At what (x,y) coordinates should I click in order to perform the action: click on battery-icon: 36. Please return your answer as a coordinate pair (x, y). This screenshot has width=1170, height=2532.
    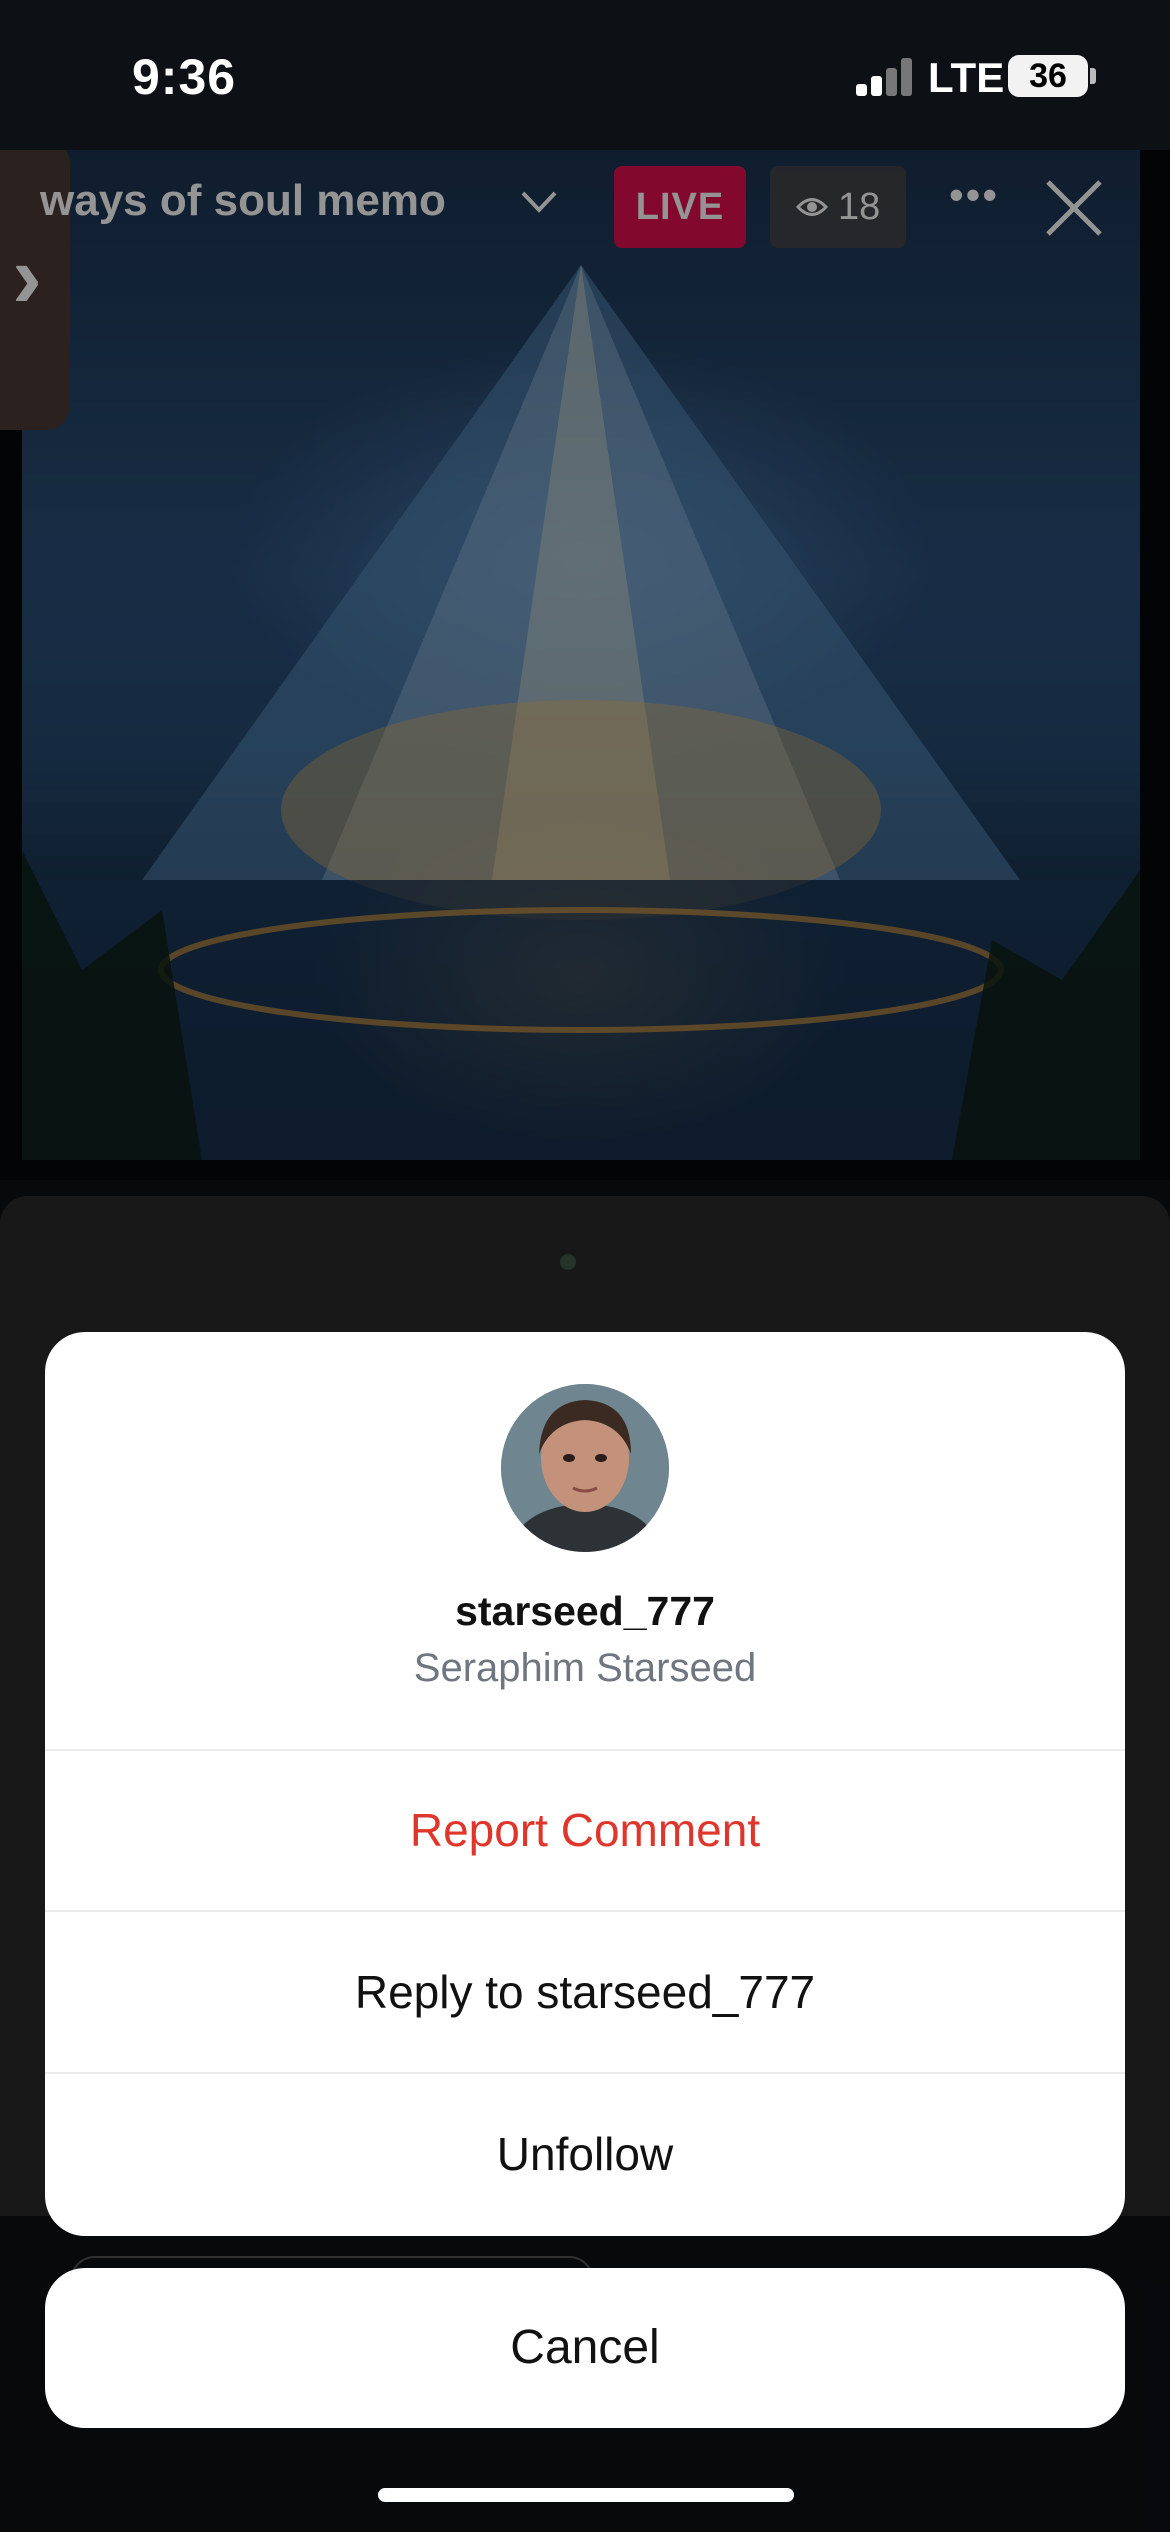
    Looking at the image, I should click on (1048, 76).